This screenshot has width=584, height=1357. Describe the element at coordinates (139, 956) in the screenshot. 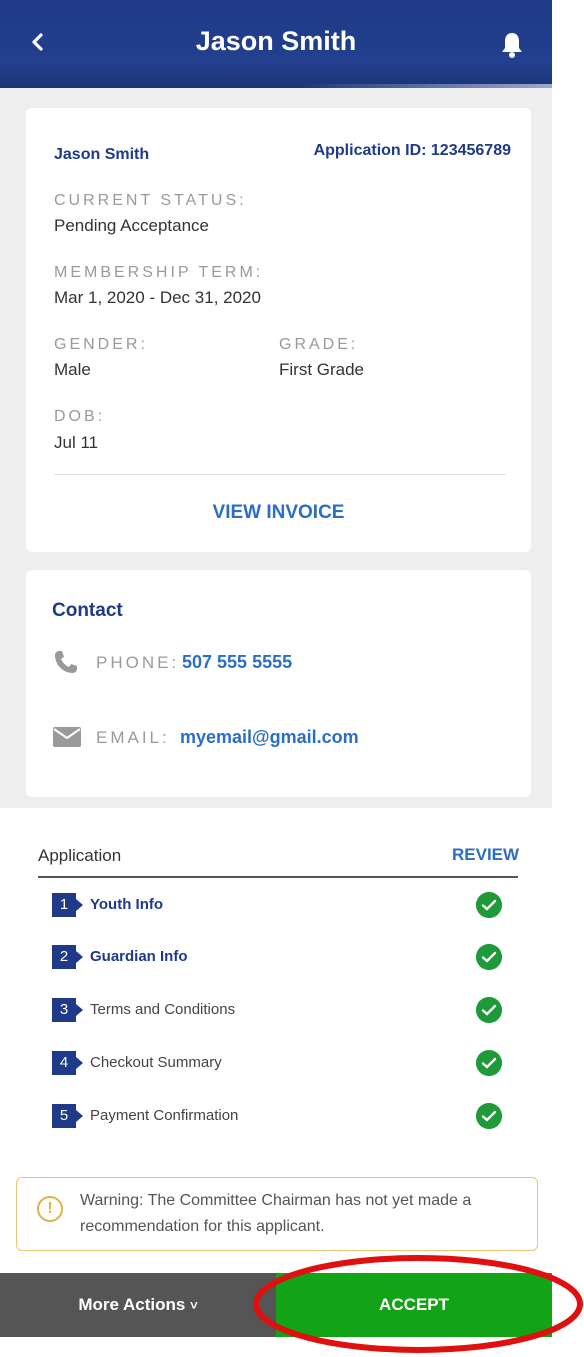

I see `step-label: Guardian Info` at that location.